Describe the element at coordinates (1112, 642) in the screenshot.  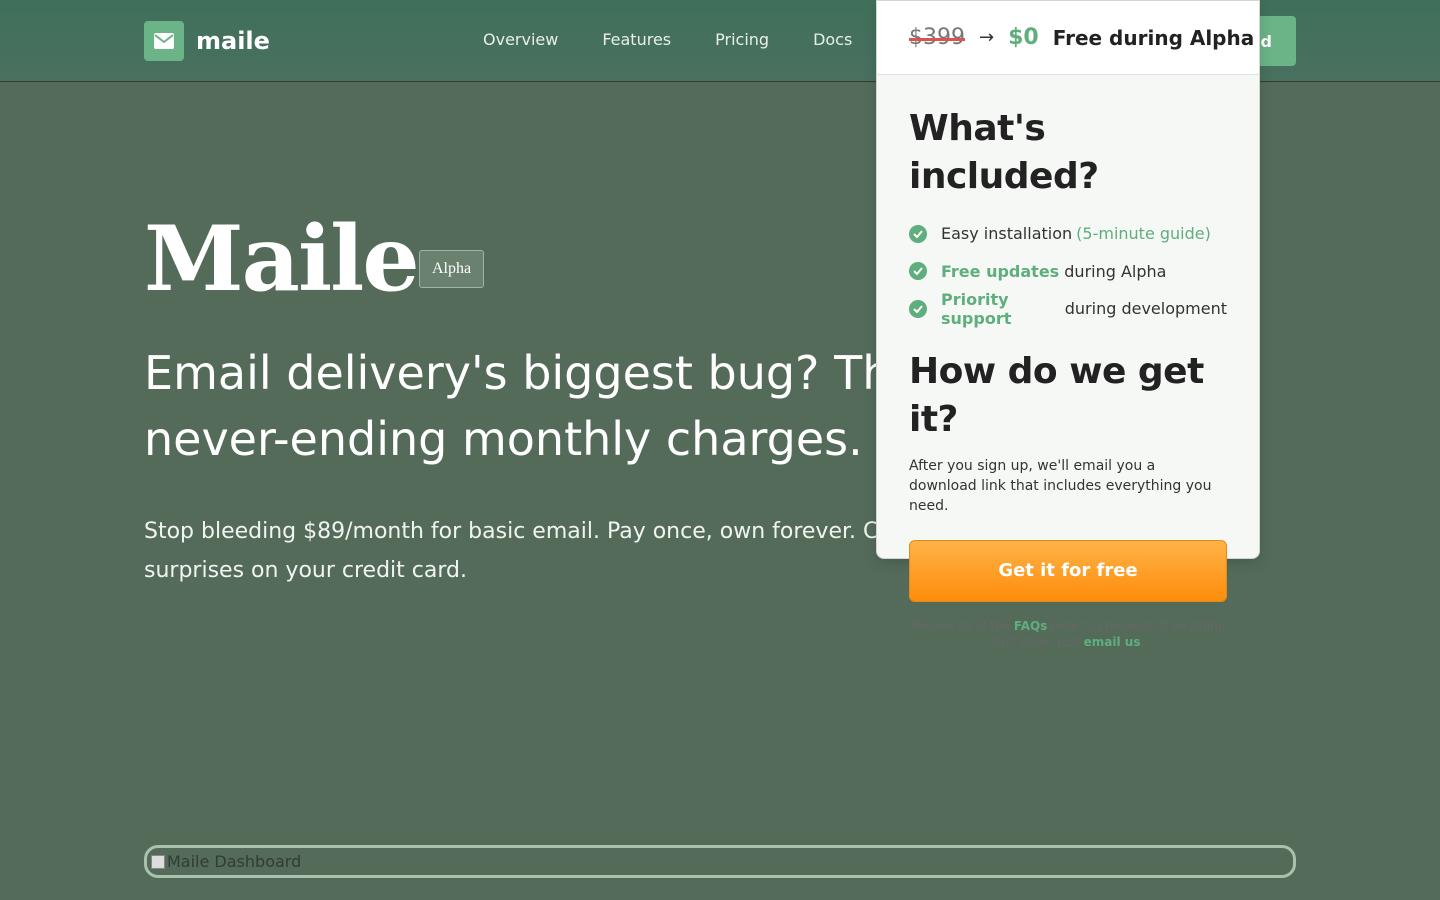
I see `email-us-link: email us` at that location.